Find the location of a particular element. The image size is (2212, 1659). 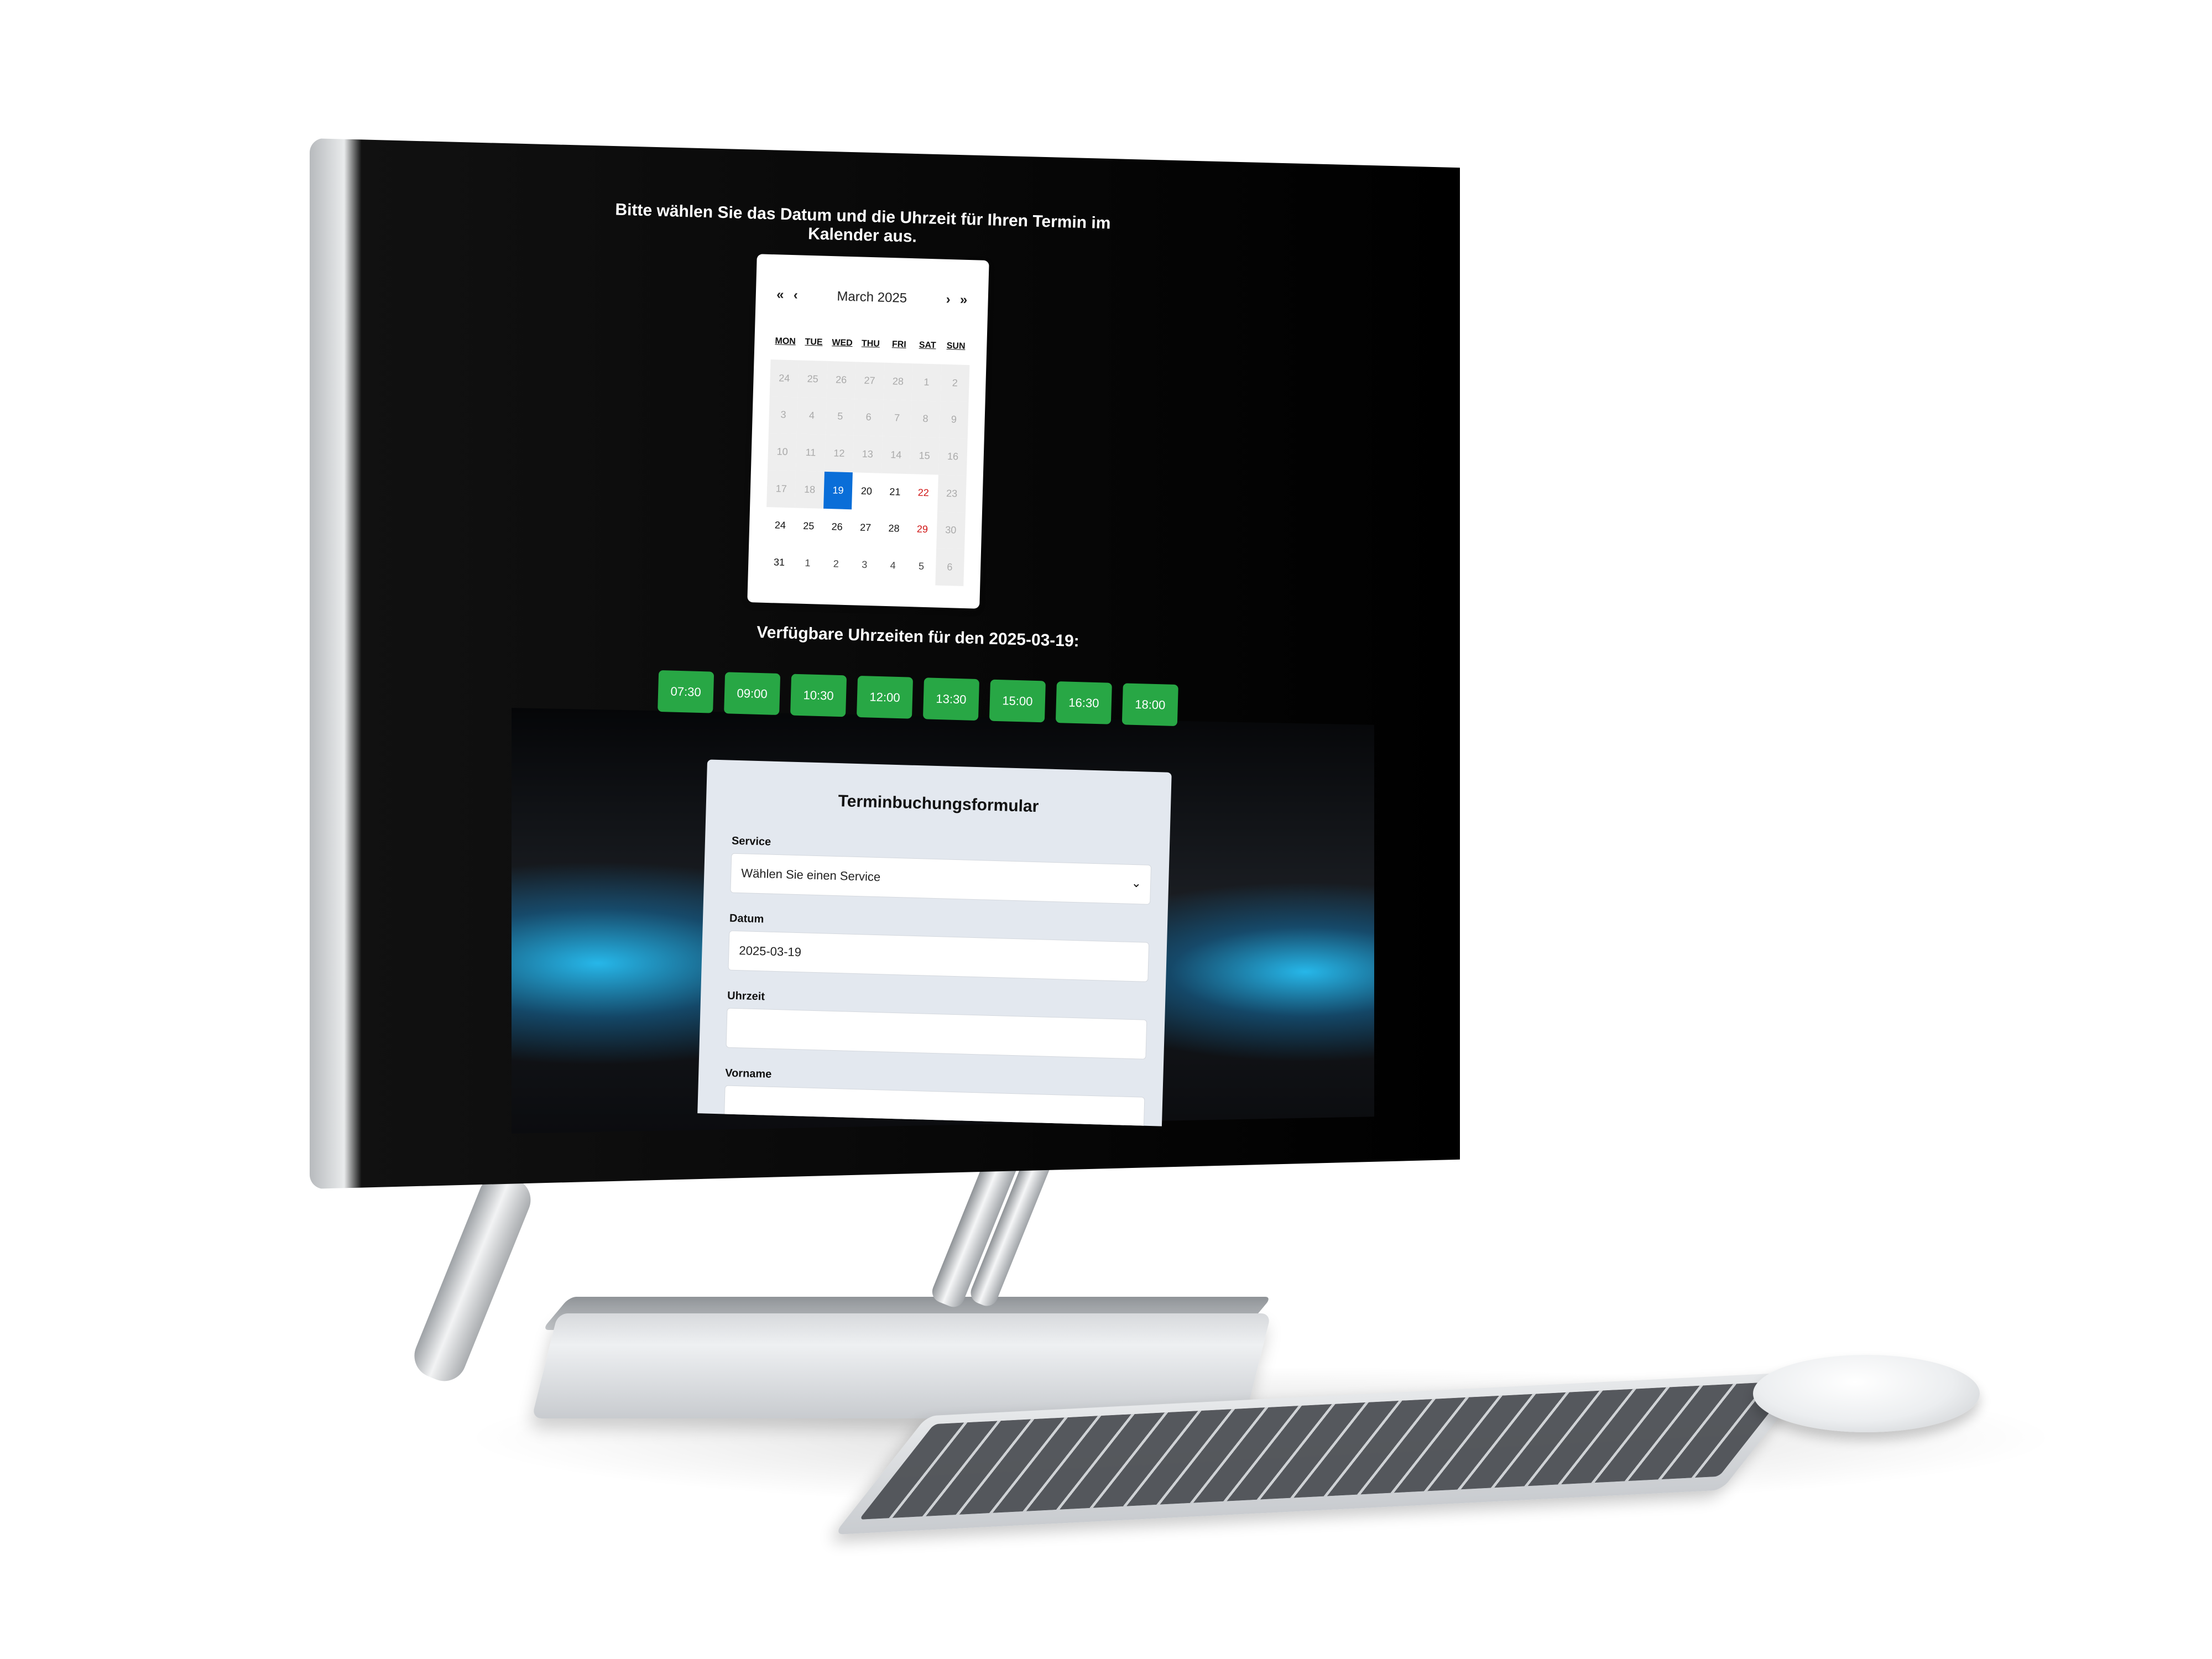

service-select: Wählen Sie einen Service ⌄ is located at coordinates (941, 879).